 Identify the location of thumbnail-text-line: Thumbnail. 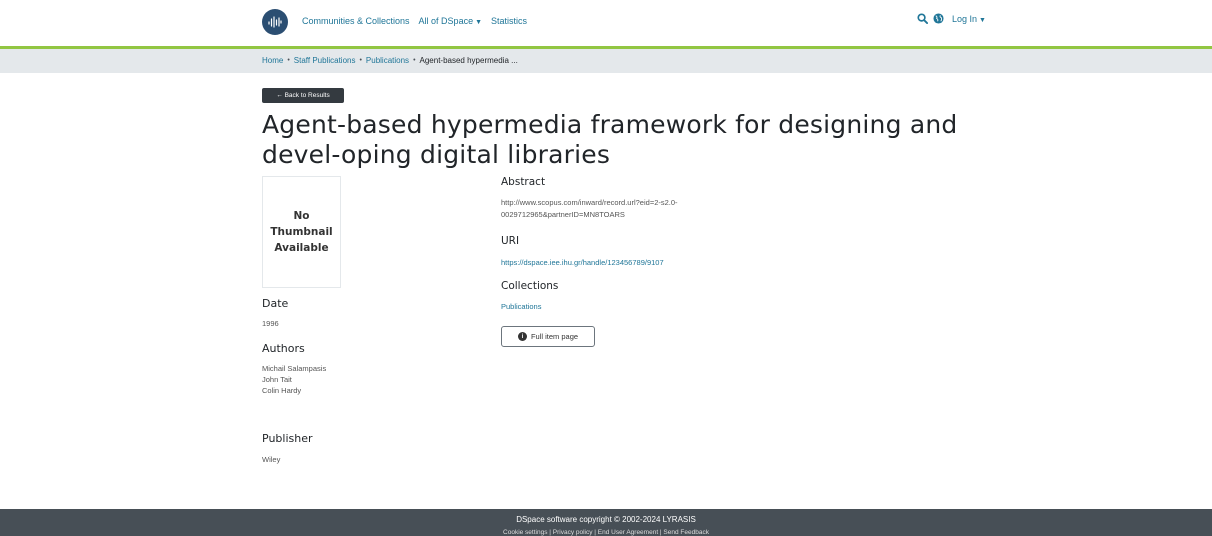
(301, 232).